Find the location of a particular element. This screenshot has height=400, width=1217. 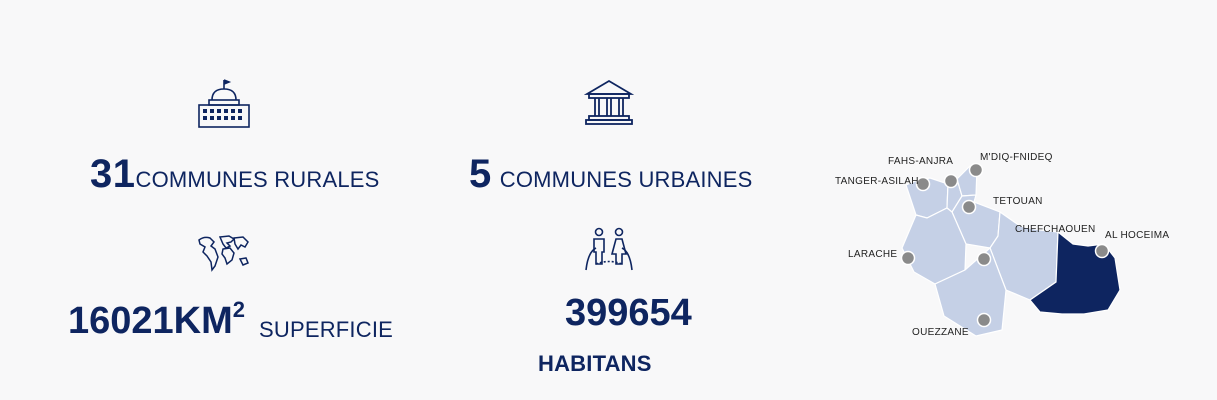

classical-building-icon is located at coordinates (609, 102).